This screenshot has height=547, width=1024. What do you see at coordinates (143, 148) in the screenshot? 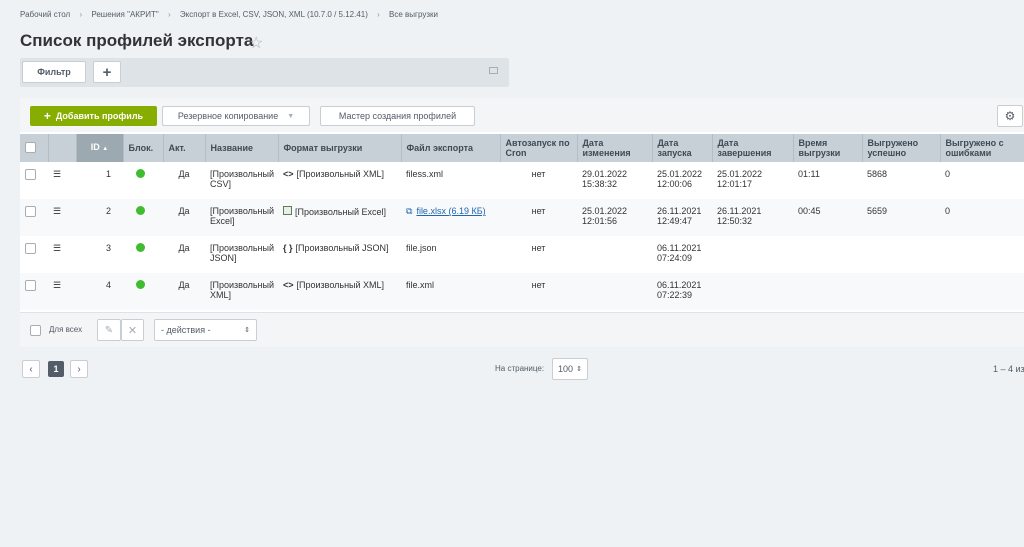
I see `header-blocked: Блок.` at bounding box center [143, 148].